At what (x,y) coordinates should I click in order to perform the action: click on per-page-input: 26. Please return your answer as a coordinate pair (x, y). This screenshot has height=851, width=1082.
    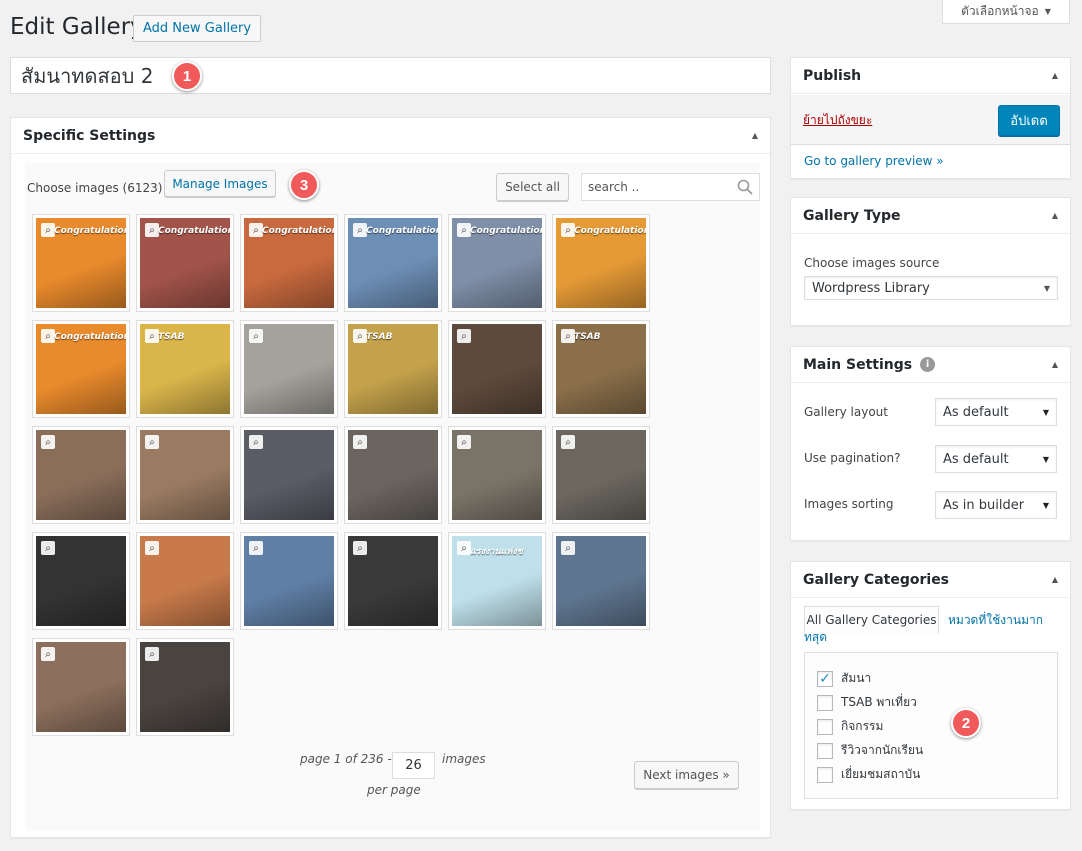
    Looking at the image, I should click on (413, 765).